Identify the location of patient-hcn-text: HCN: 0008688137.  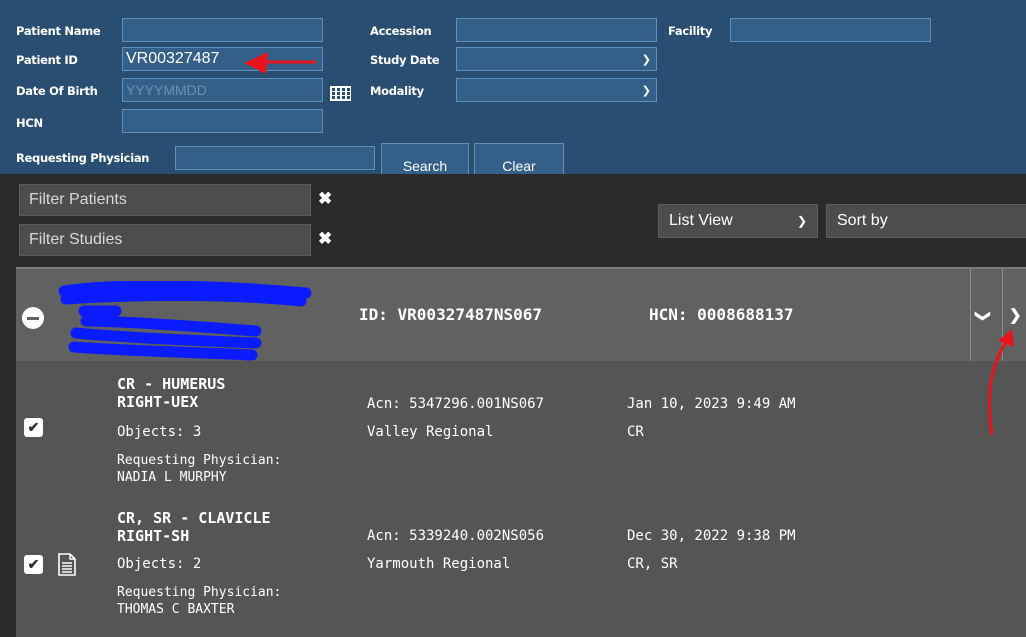
(721, 314).